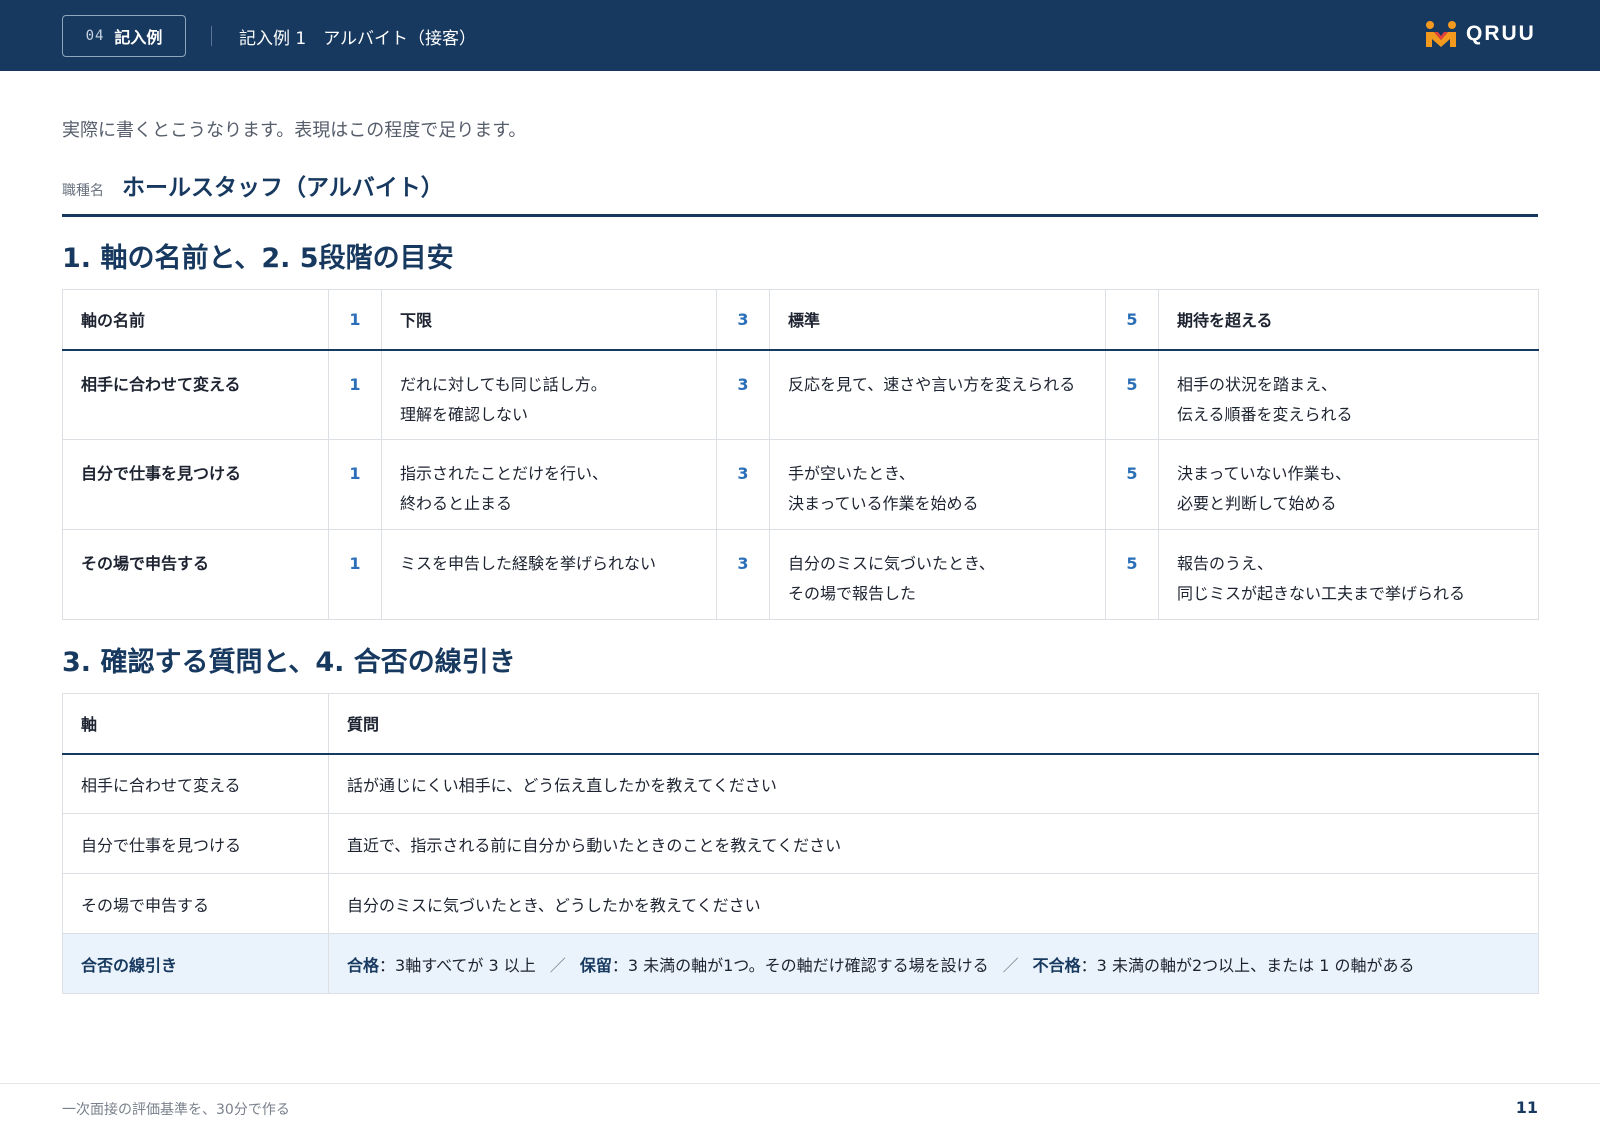 This screenshot has height=1131, width=1600. I want to click on header-level-1-label: 下限, so click(549, 320).